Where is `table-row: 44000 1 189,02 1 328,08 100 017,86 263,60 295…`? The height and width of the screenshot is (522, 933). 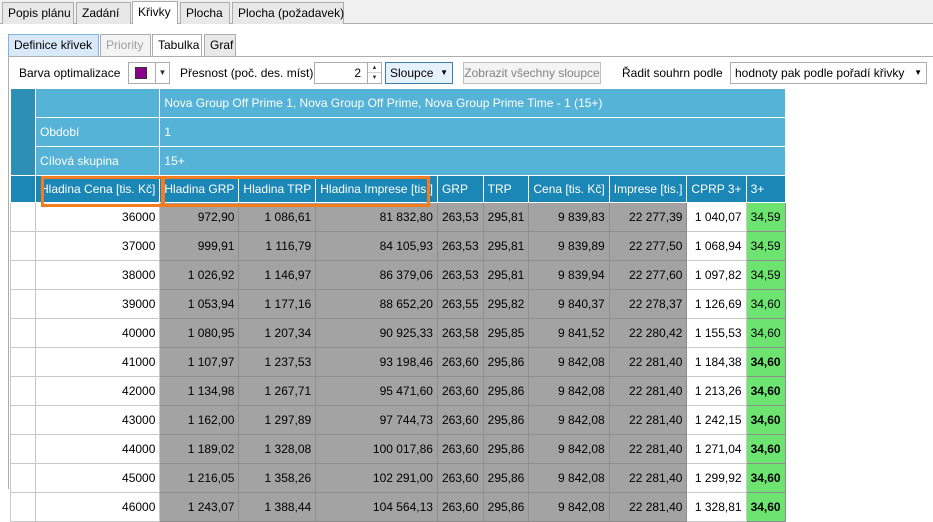
table-row: 44000 1 189,02 1 328,08 100 017,86 263,60 295… is located at coordinates (398, 449).